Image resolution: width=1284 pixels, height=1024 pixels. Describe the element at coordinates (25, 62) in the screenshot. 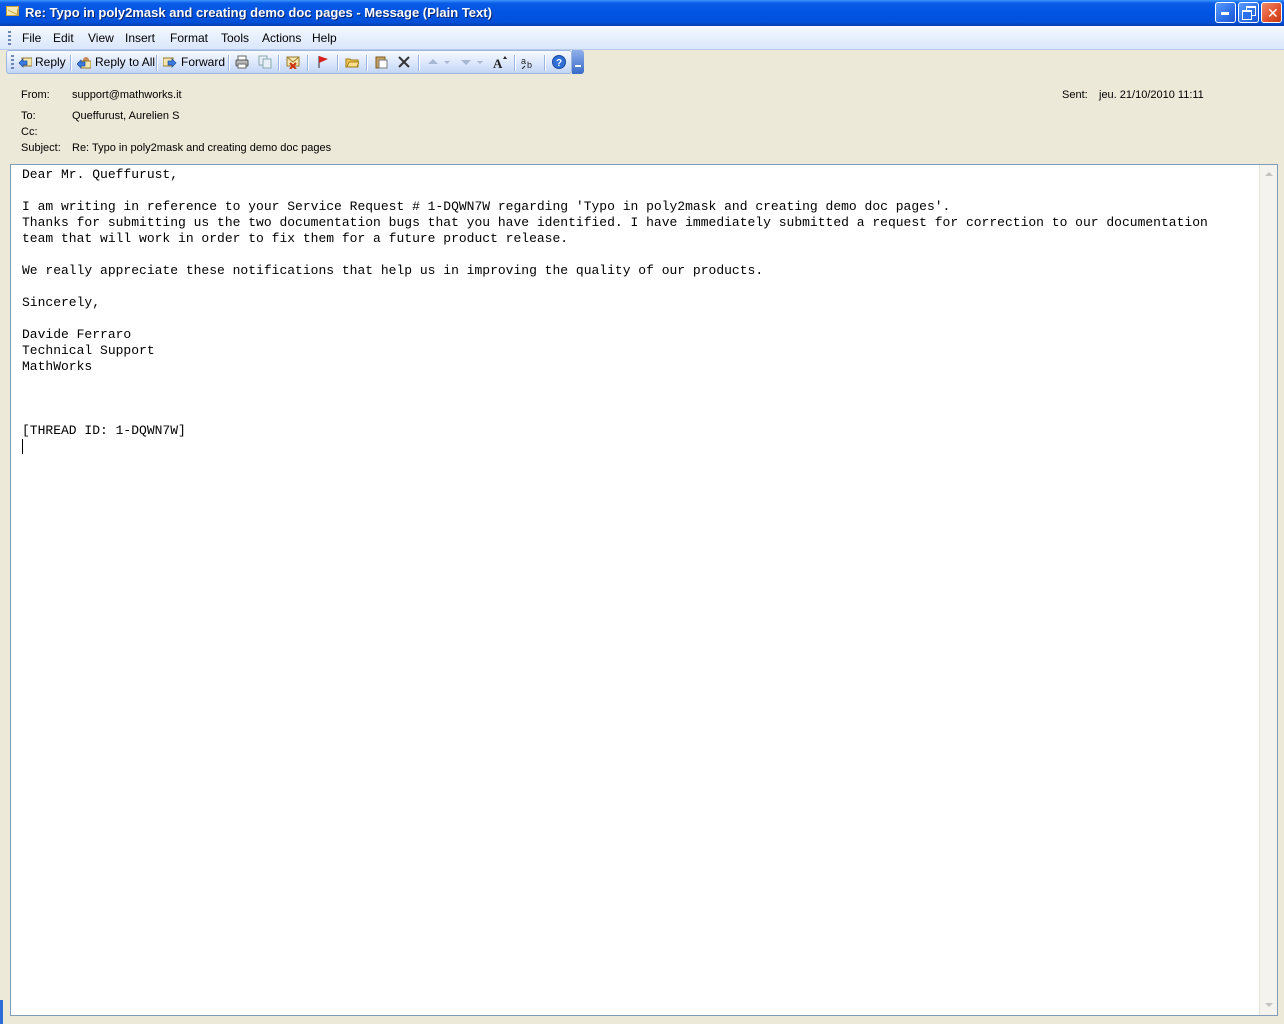

I see `reply-icon` at that location.